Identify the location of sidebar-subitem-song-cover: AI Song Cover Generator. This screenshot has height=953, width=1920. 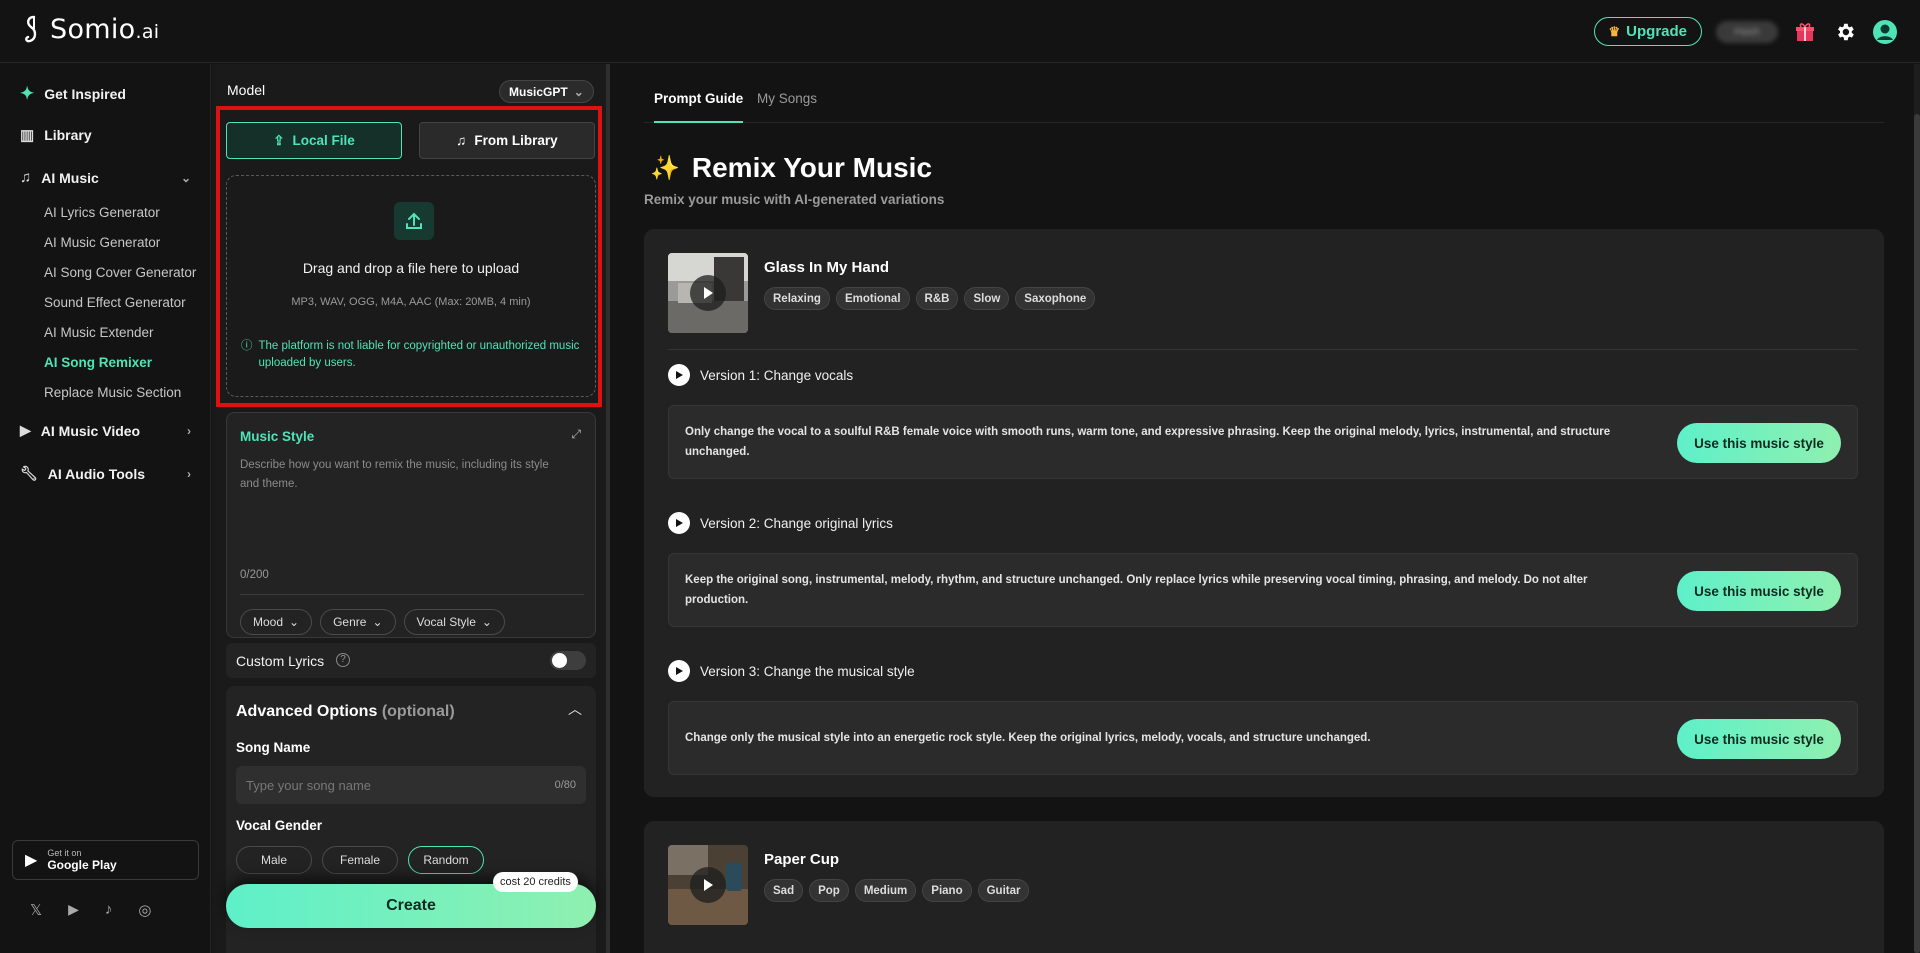
(120, 272).